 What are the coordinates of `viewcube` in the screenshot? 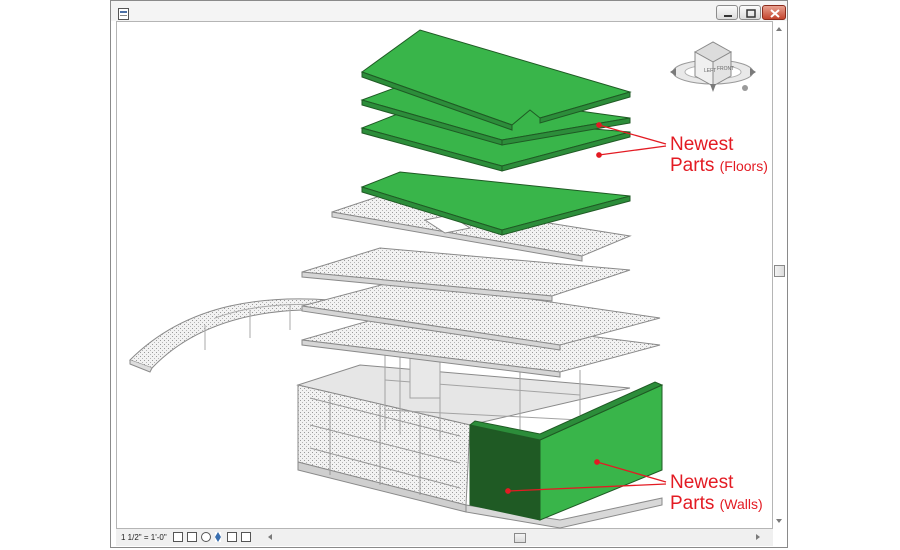 It's located at (713, 66).